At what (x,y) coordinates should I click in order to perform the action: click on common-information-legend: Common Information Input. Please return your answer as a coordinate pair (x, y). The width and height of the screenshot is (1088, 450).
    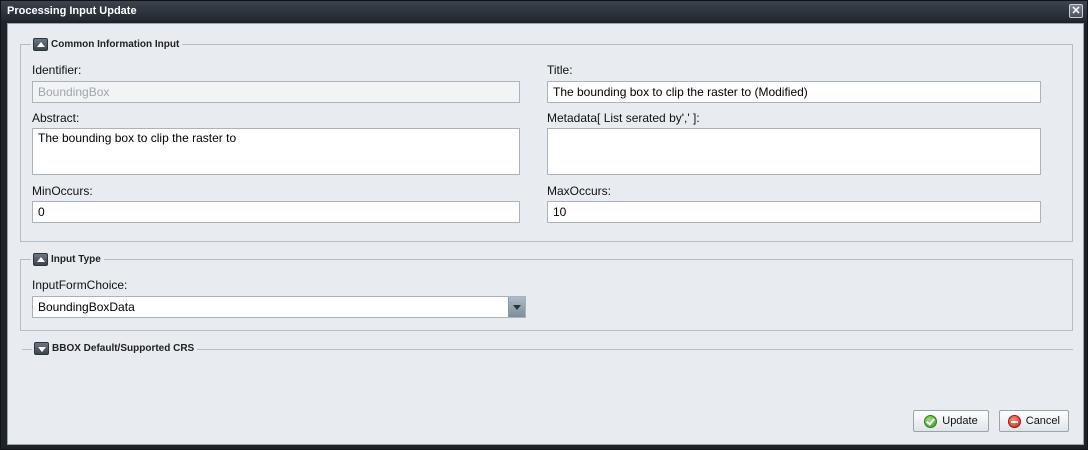
    Looking at the image, I should click on (107, 44).